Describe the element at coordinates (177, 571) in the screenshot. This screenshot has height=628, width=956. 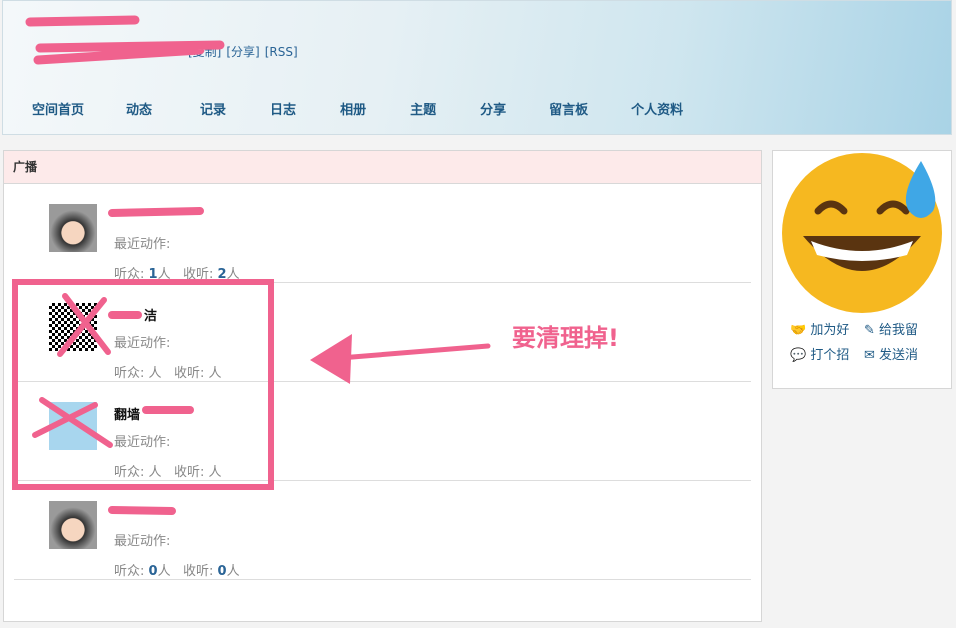
I see `stats: 听众: 0人 收听: 0人` at that location.